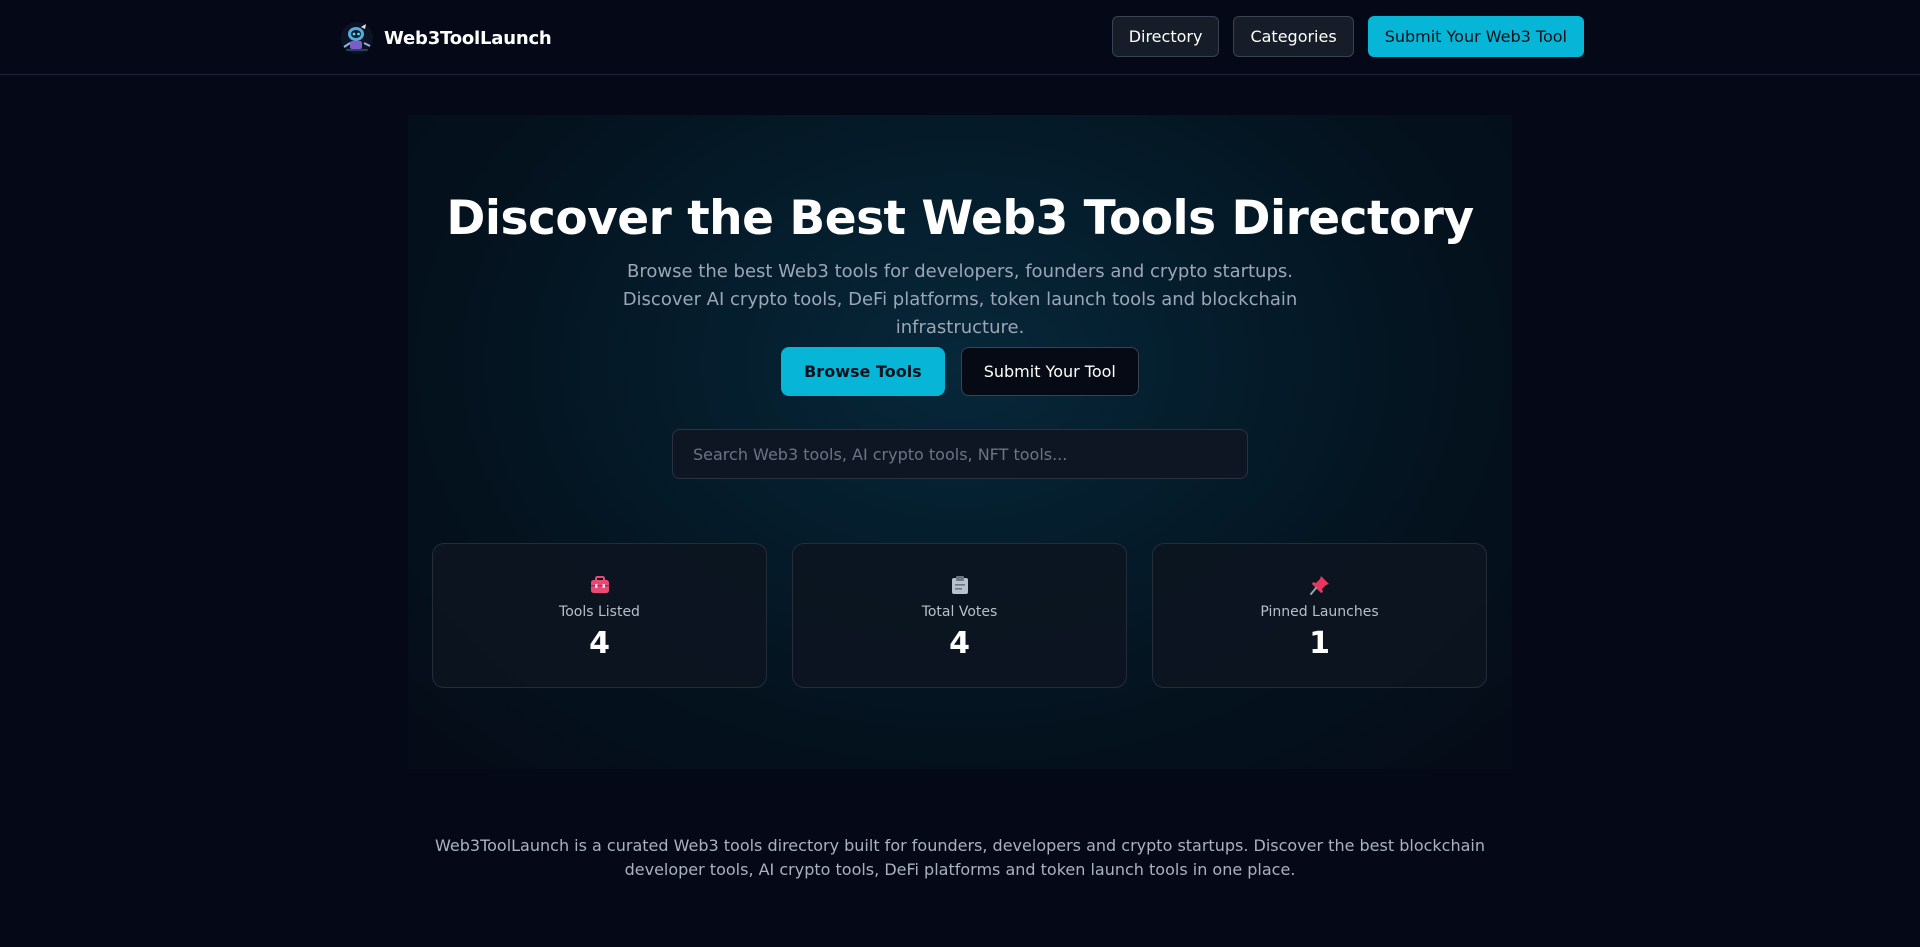 This screenshot has height=947, width=1920. What do you see at coordinates (959, 585) in the screenshot?
I see `clipboard-icon` at bounding box center [959, 585].